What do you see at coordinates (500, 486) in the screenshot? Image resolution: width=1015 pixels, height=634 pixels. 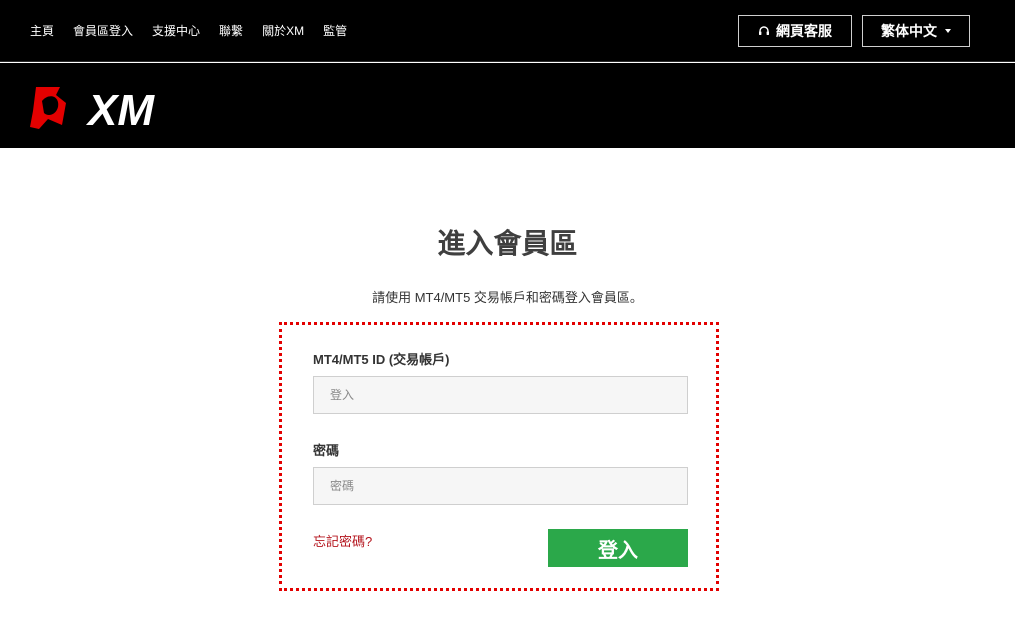 I see `password-input` at bounding box center [500, 486].